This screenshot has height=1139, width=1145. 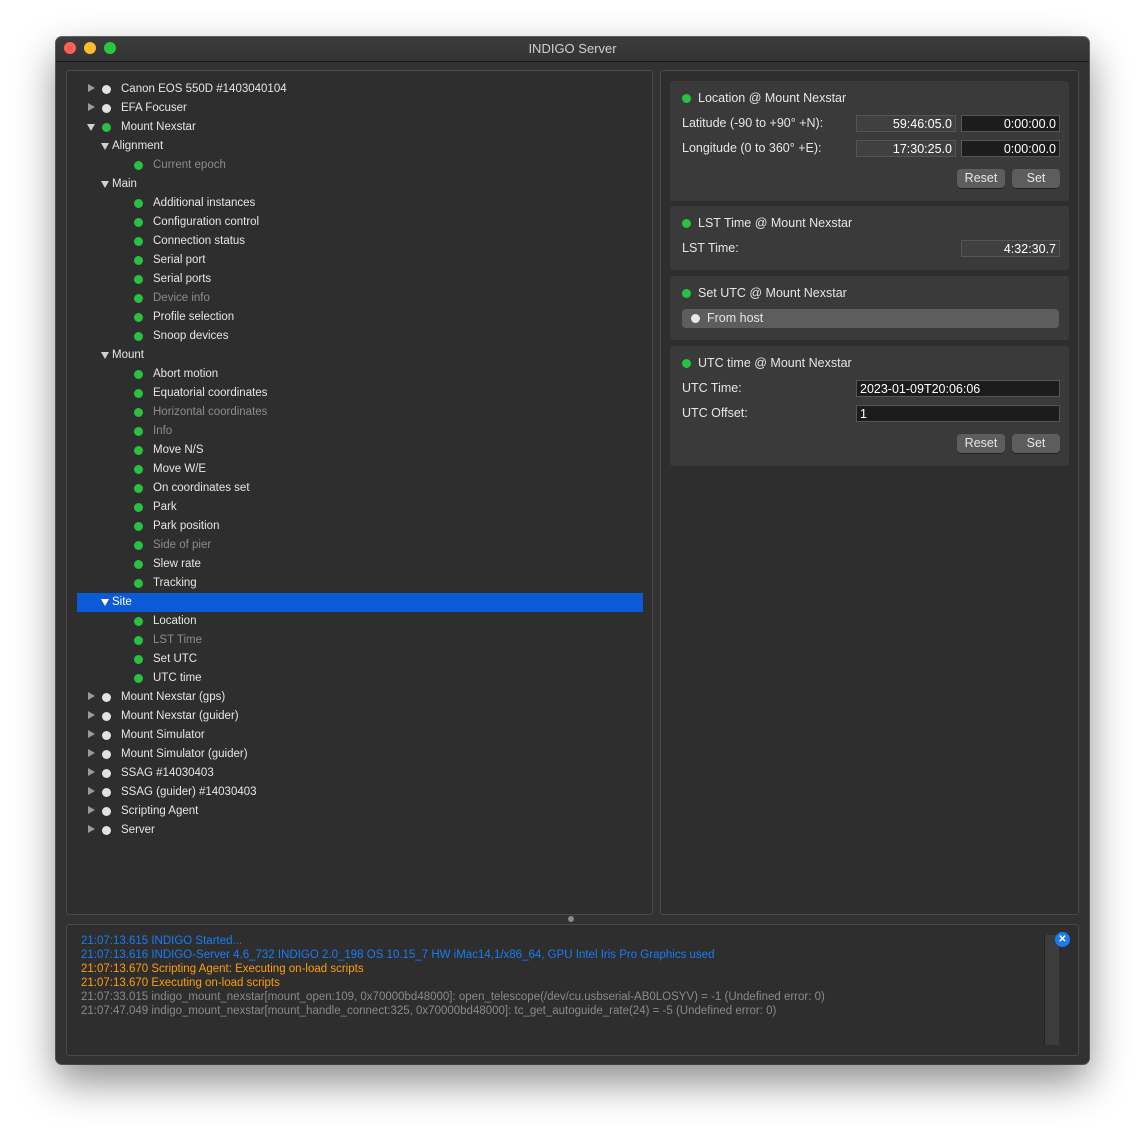 I want to click on tree-device-row: Mount Nexstar, so click(x=360, y=127).